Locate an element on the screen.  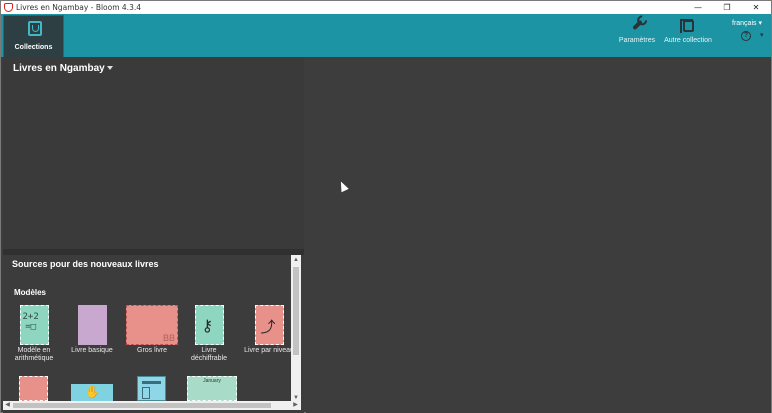
collection-title: Livres en Ngambay is located at coordinates (59, 68).